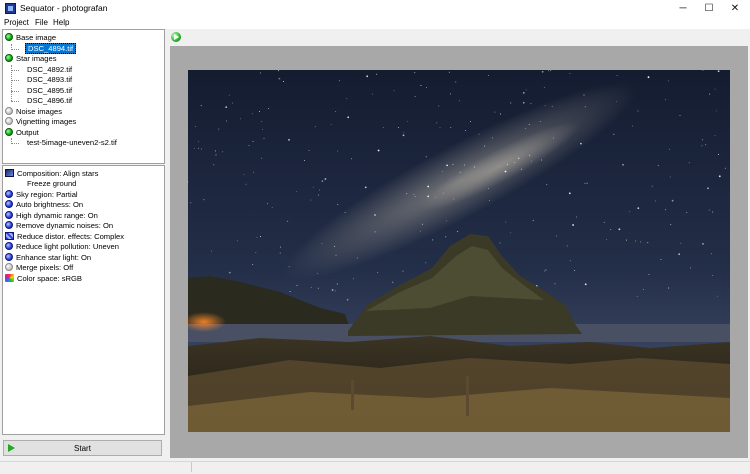  What do you see at coordinates (709, 8) in the screenshot?
I see `maximize-button: ☐` at bounding box center [709, 8].